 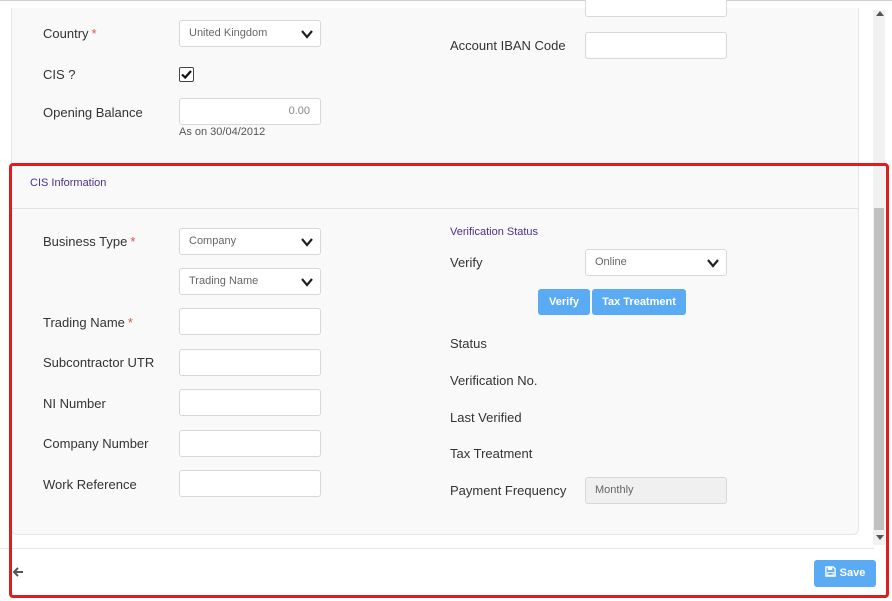 I want to click on scroll-up-arrow-icon, so click(x=880, y=13).